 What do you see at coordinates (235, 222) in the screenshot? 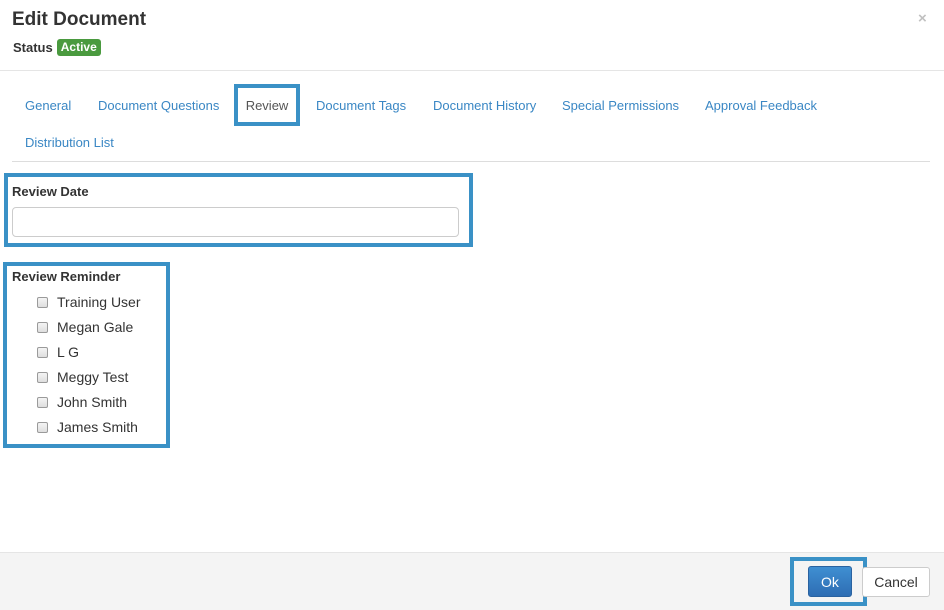
I see `review-date-input` at bounding box center [235, 222].